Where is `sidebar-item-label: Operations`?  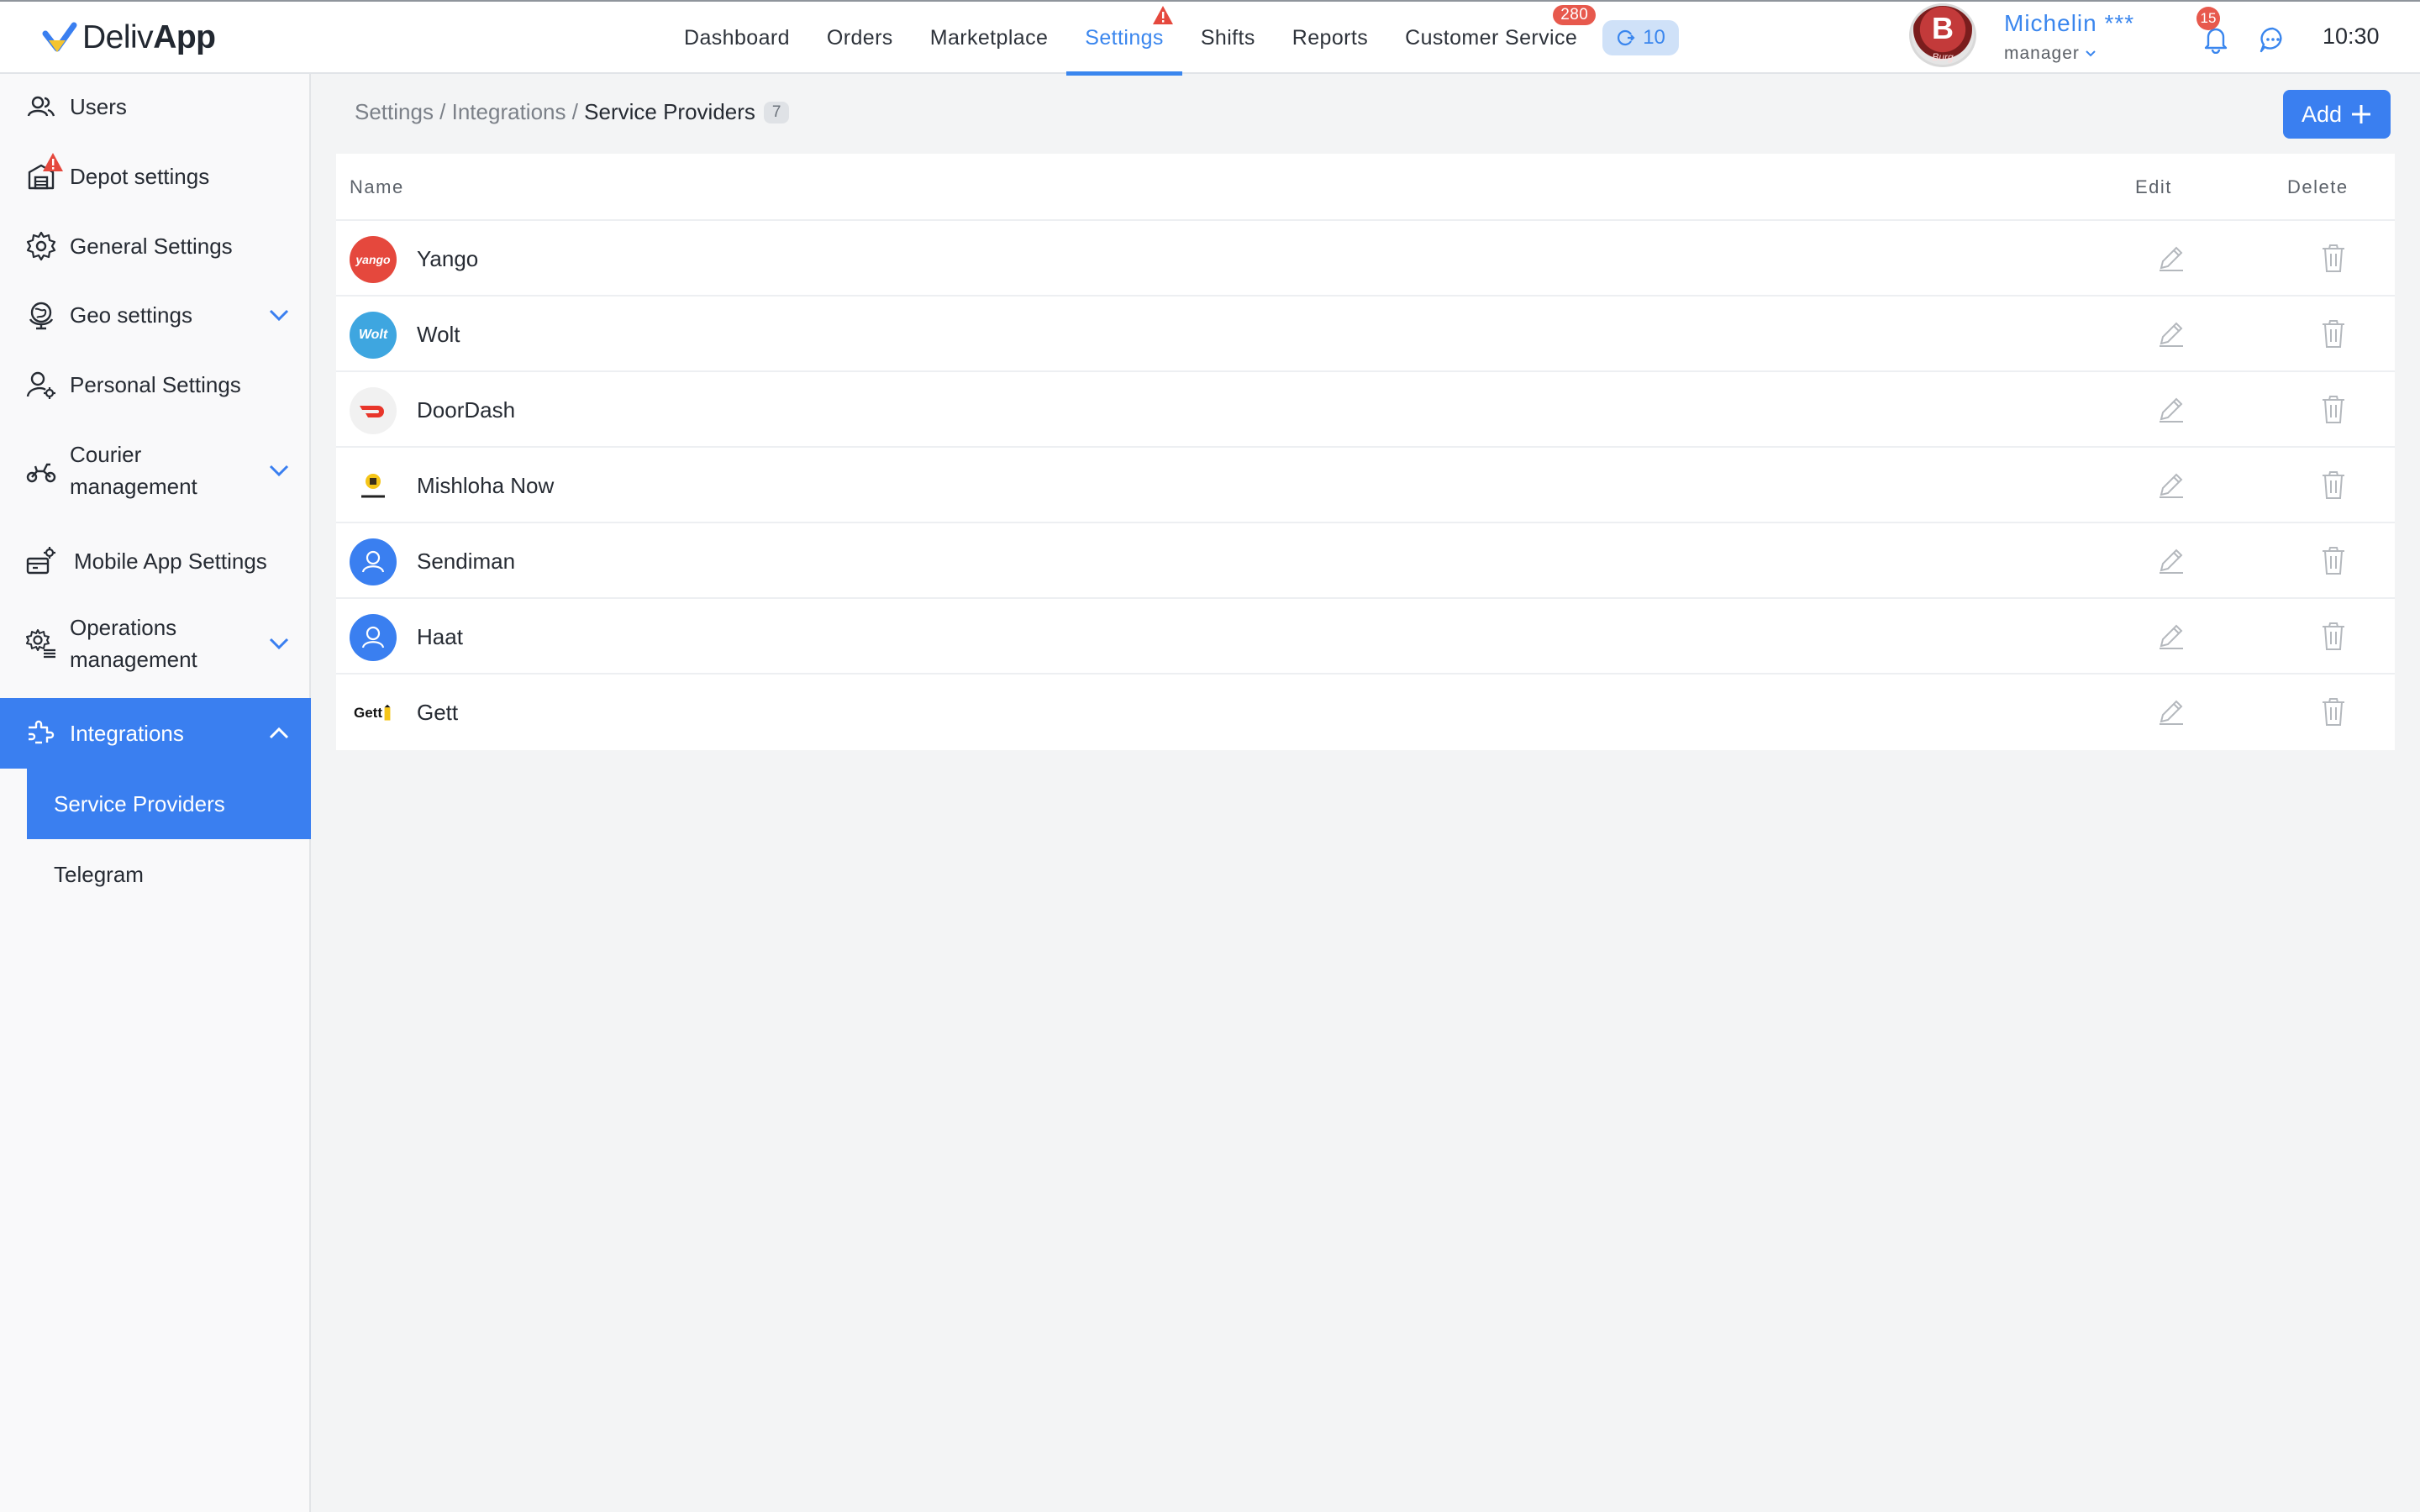 sidebar-item-label: Operations is located at coordinates (124, 627).